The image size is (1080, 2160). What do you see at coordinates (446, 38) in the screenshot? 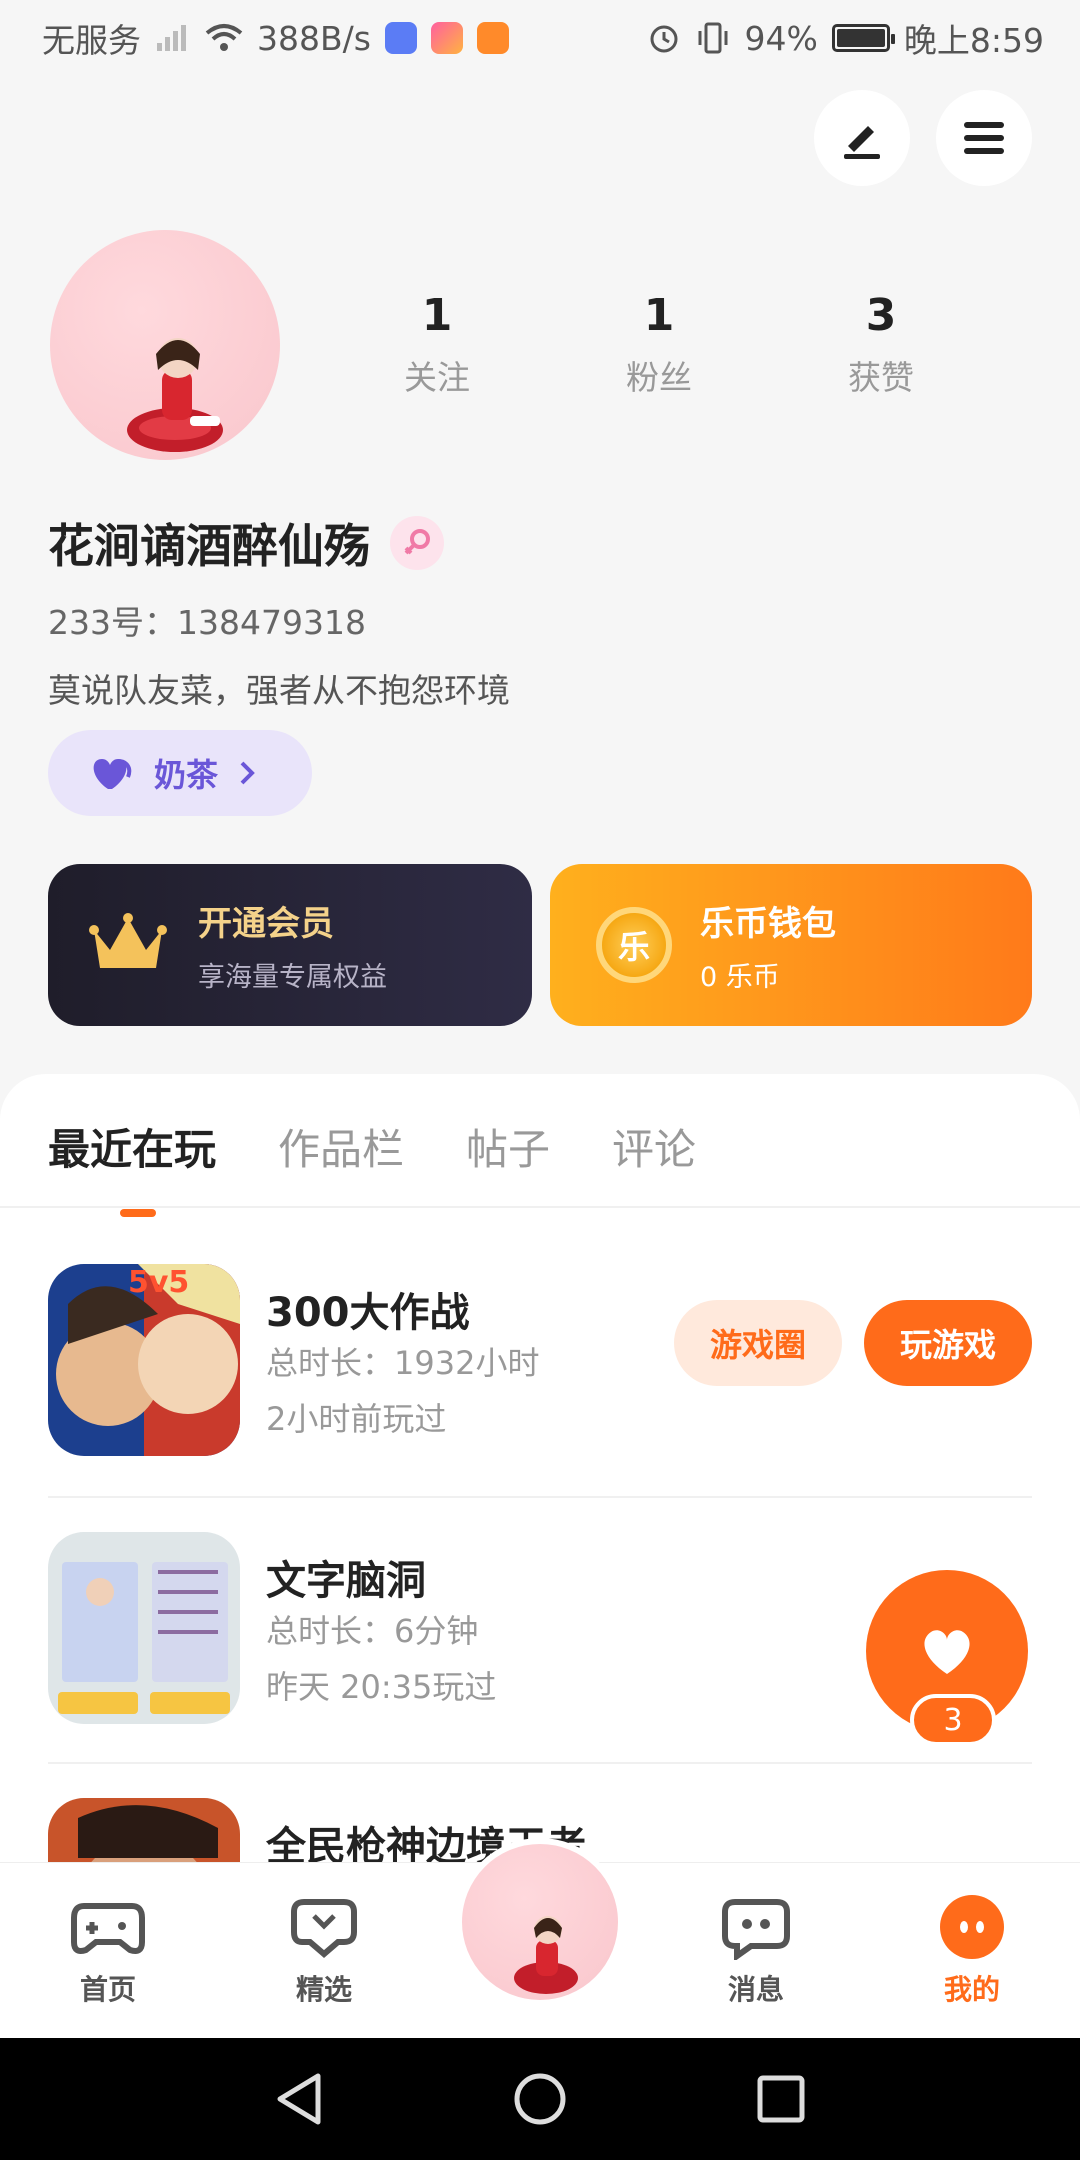
I see `app-icon` at bounding box center [446, 38].